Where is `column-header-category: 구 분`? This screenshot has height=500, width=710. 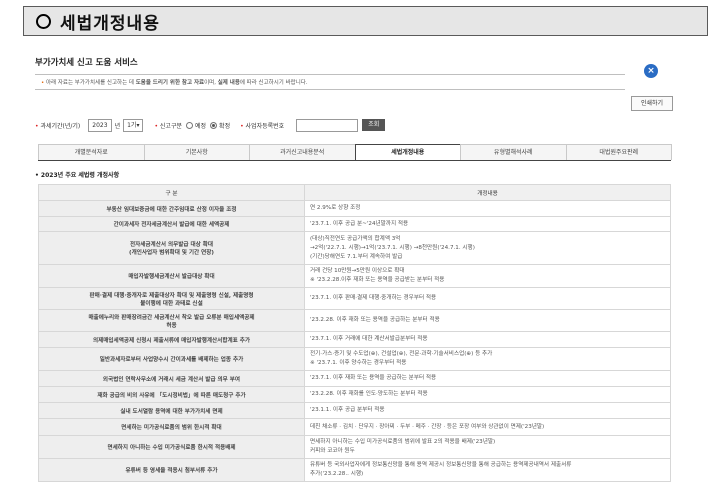
column-header-category: 구 분 is located at coordinates (171, 192).